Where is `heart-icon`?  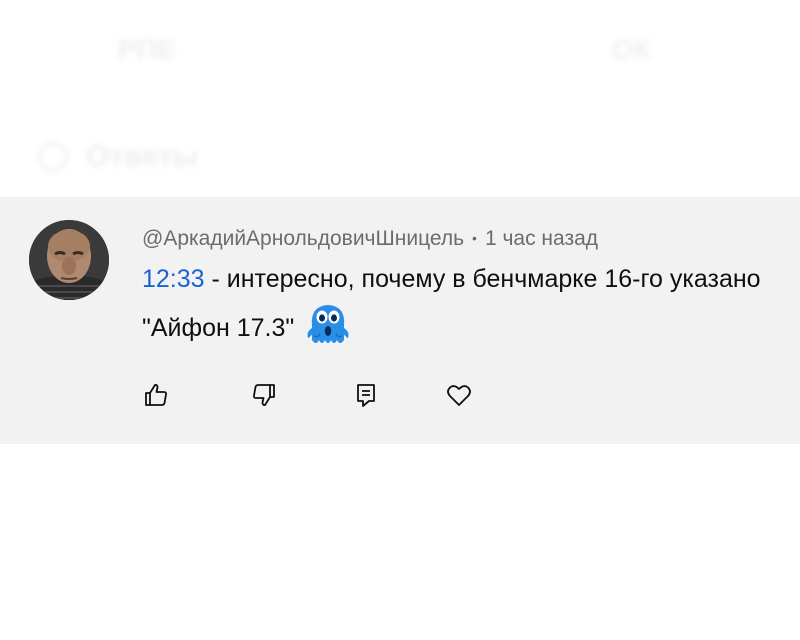
heart-icon is located at coordinates (459, 395).